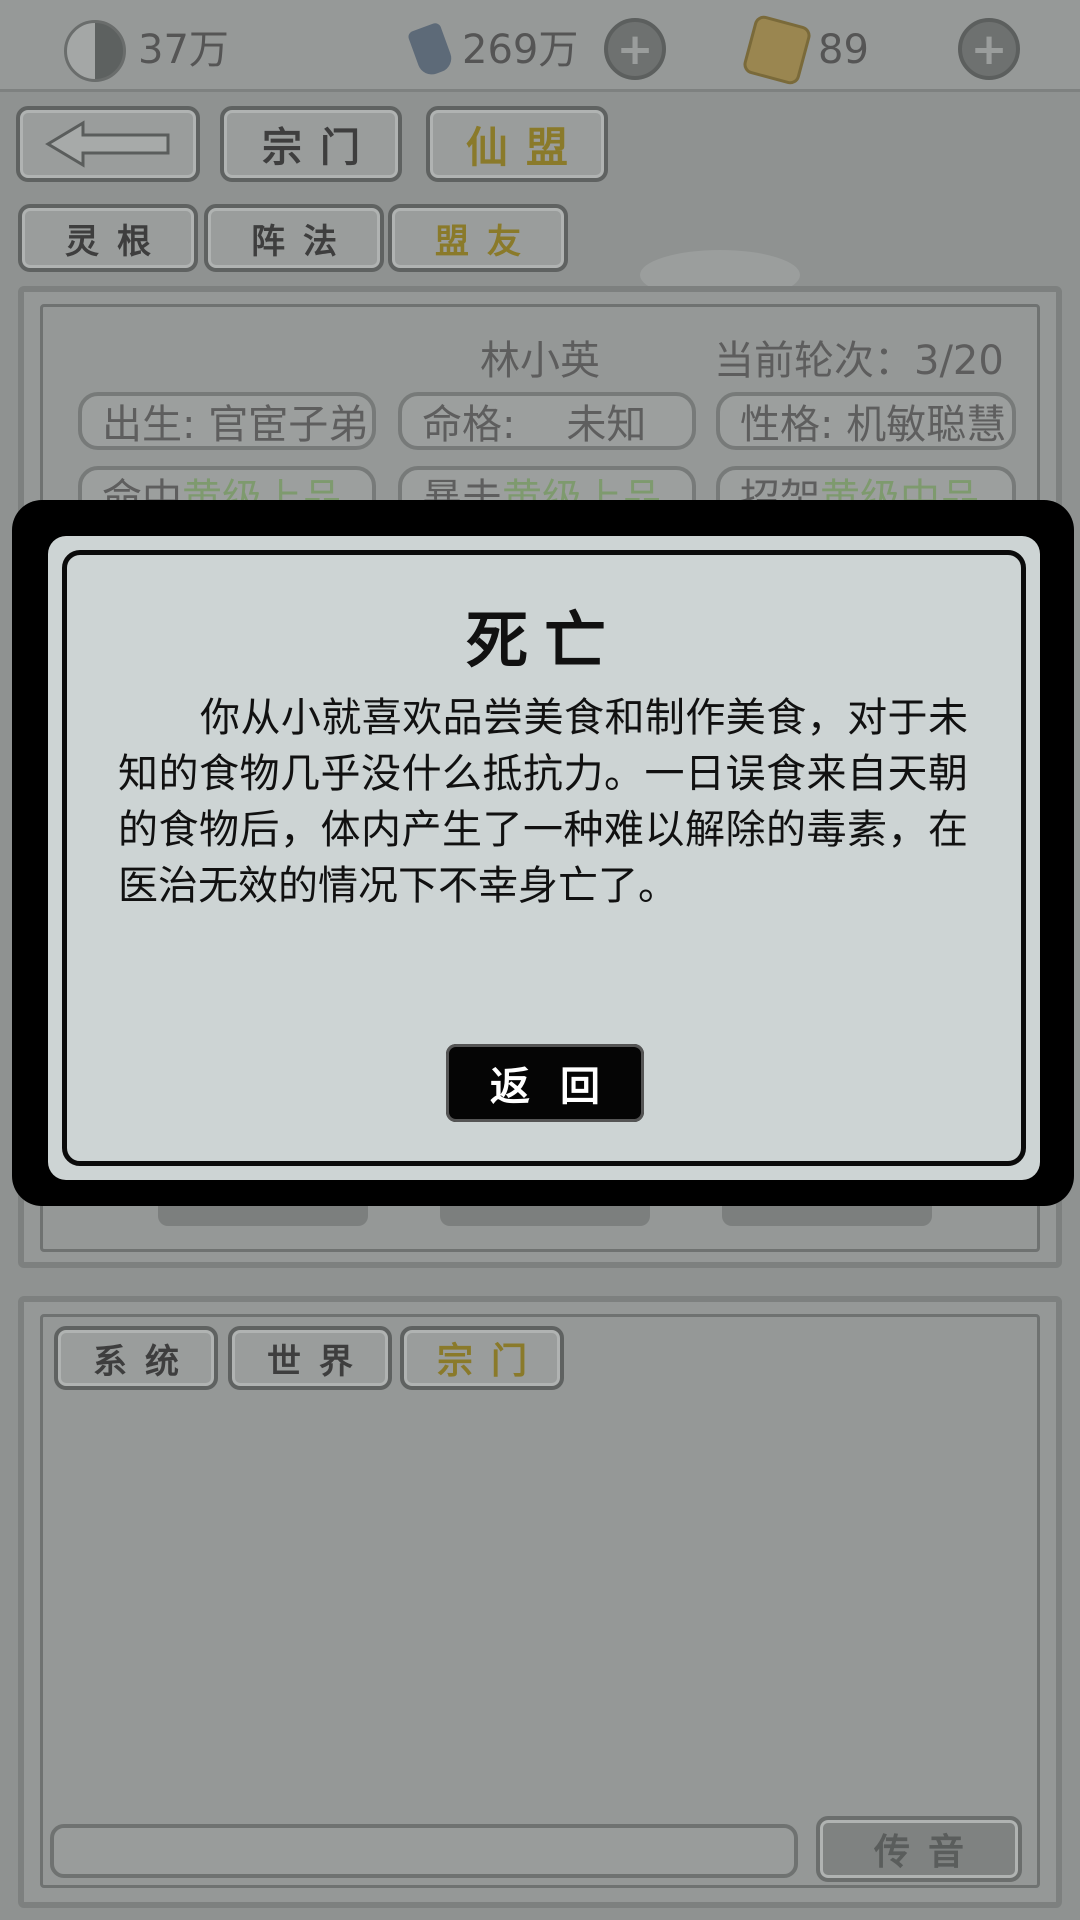 This screenshot has width=1080, height=1920. I want to click on send-message-button: 传音, so click(919, 1849).